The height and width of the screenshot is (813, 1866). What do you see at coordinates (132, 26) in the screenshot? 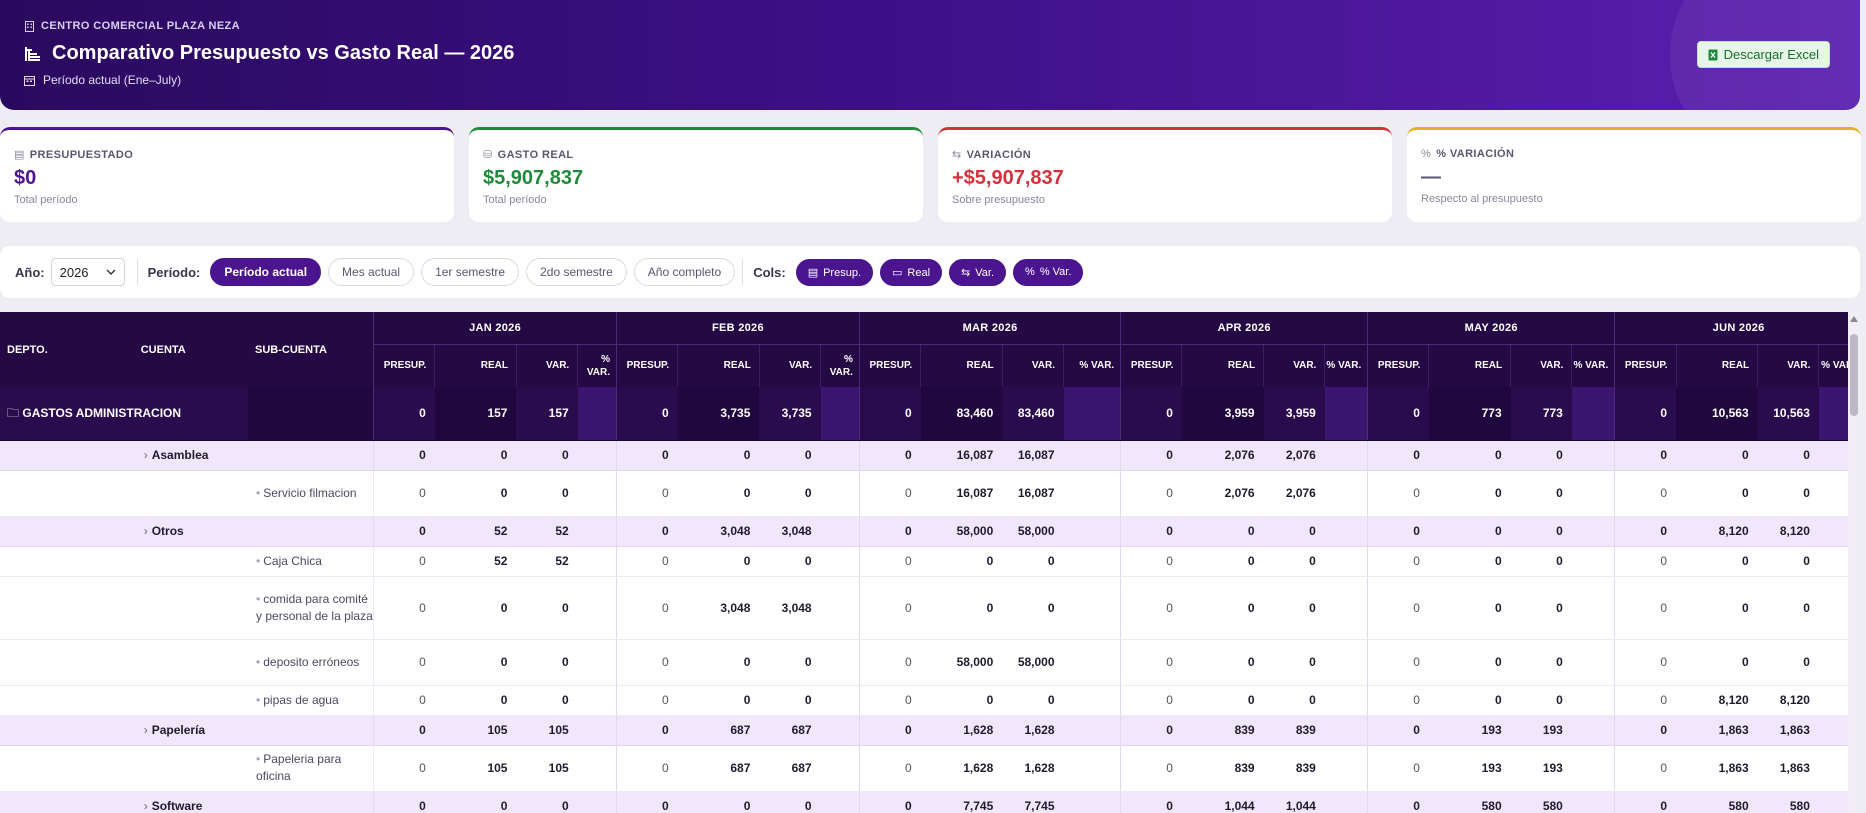
I see `org-name: CENTRO COMERCIAL PLAZA NEZA` at bounding box center [132, 26].